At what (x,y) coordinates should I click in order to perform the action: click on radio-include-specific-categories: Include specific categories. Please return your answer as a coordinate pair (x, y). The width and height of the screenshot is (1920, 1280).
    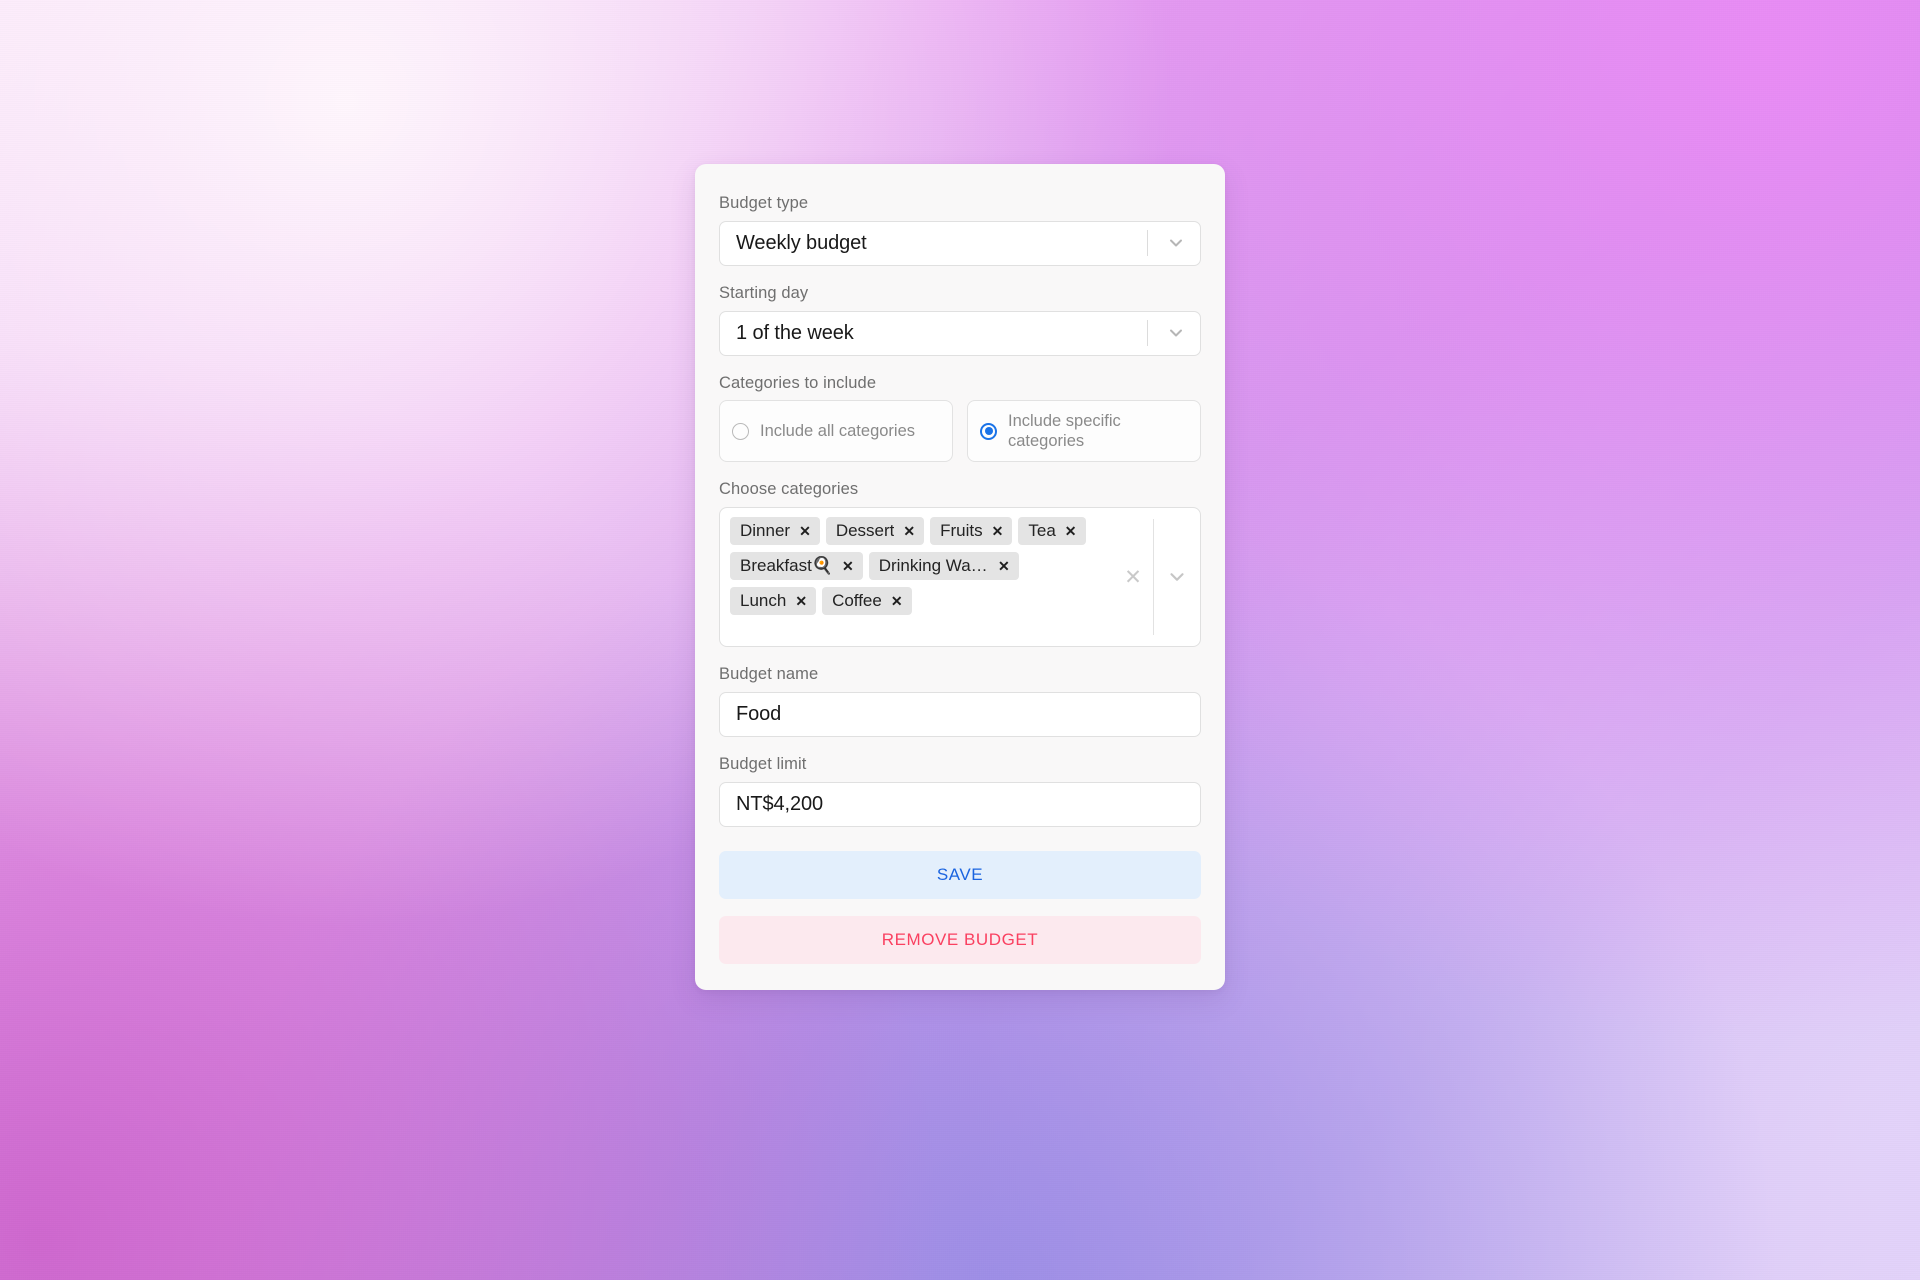
    Looking at the image, I should click on (1084, 431).